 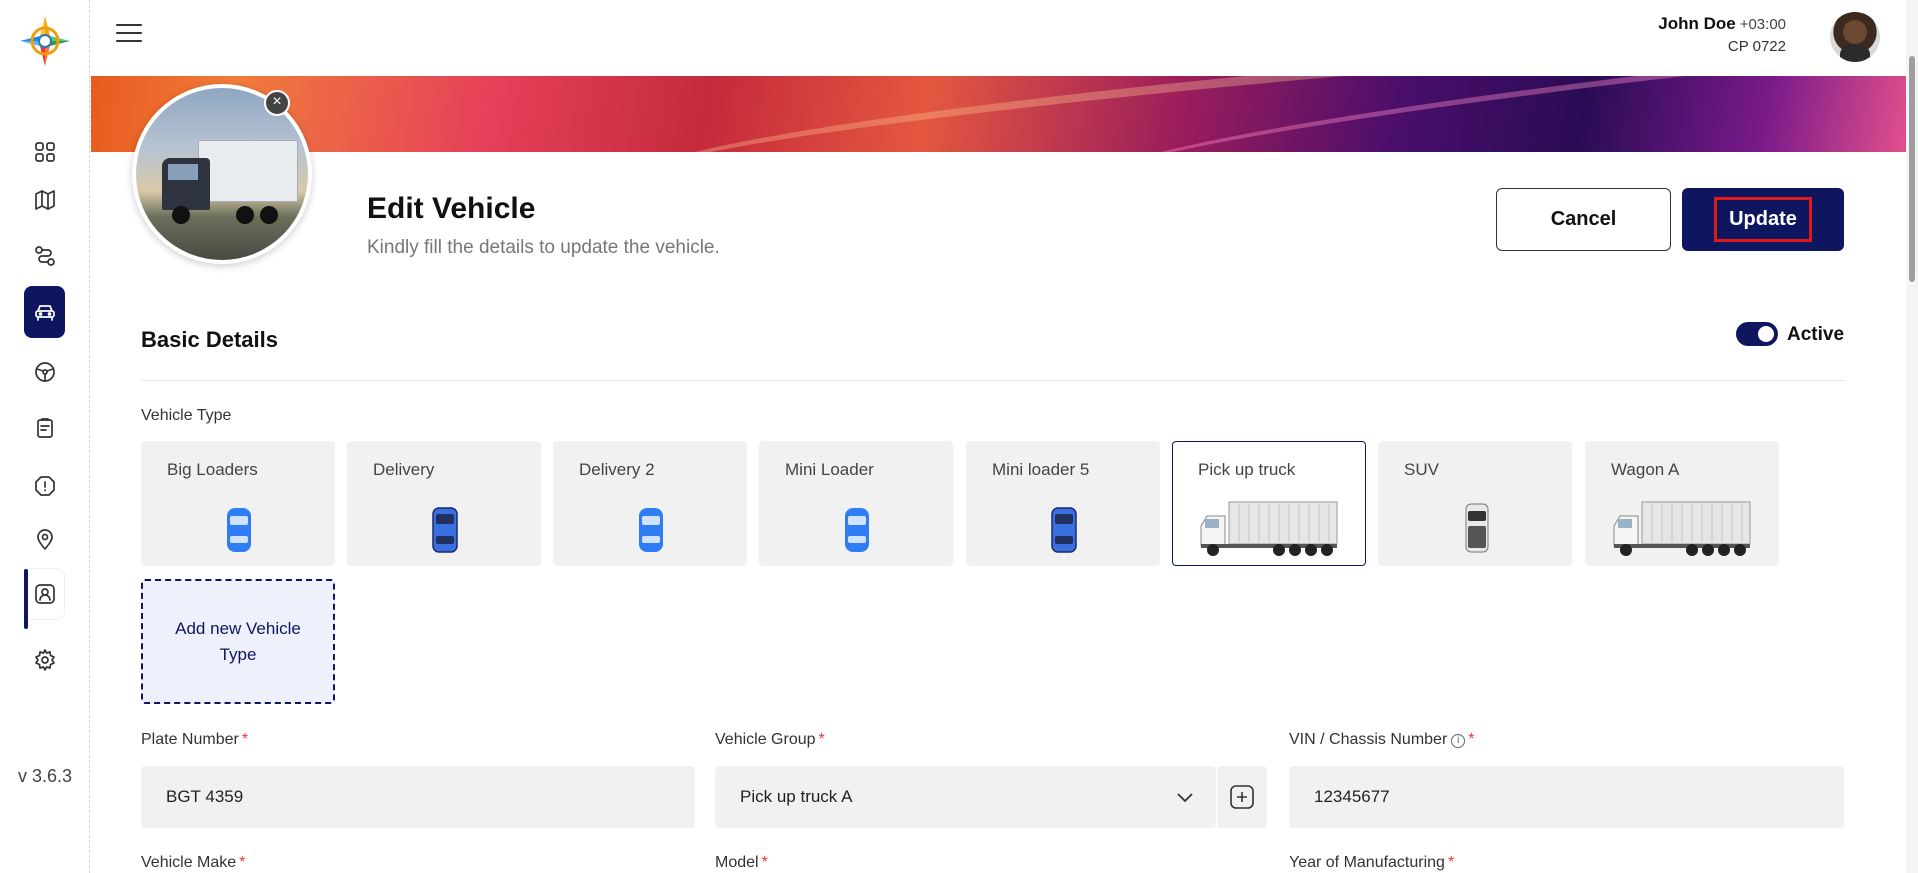 I want to click on remove-photo-button: ×, so click(x=277, y=103).